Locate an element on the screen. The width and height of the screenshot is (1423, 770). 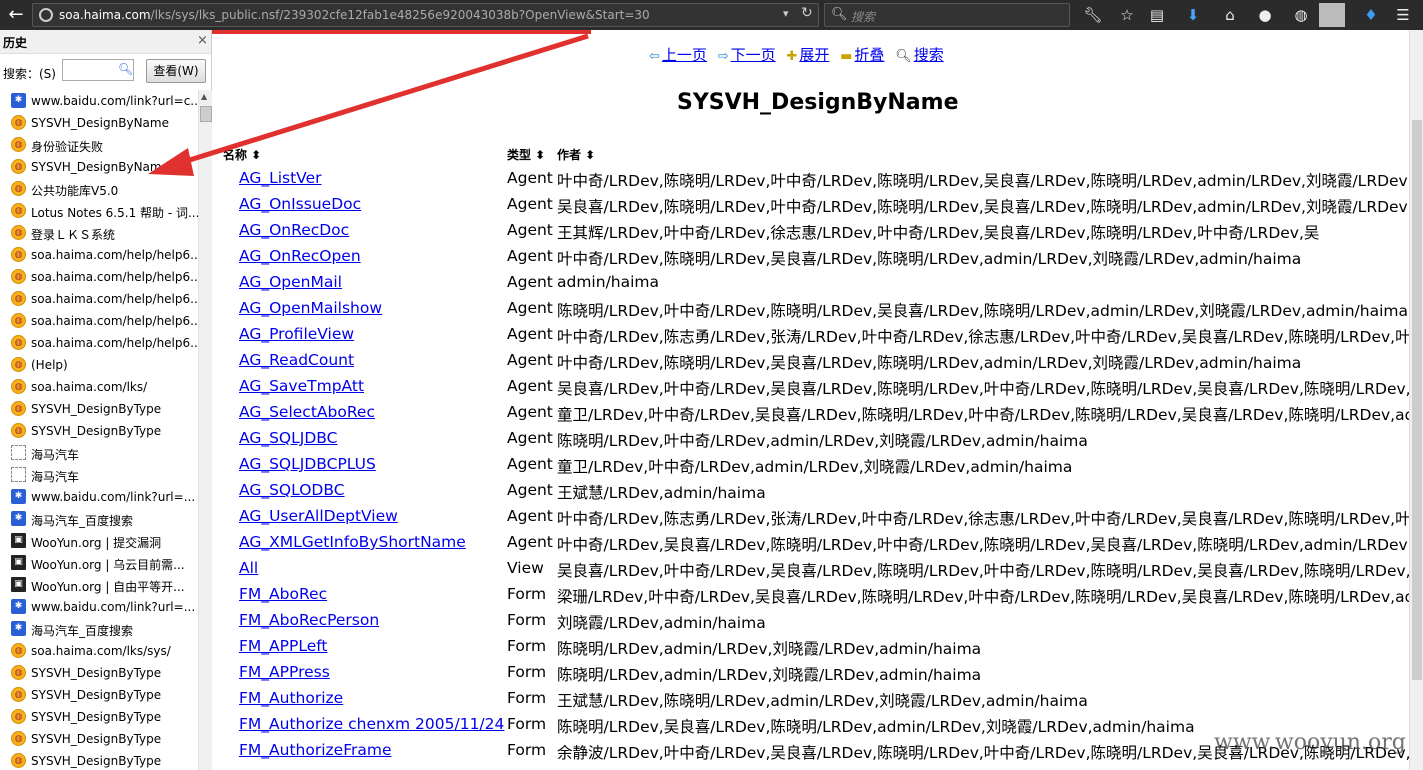
reading-list-icon: ▤ is located at coordinates (1157, 15).